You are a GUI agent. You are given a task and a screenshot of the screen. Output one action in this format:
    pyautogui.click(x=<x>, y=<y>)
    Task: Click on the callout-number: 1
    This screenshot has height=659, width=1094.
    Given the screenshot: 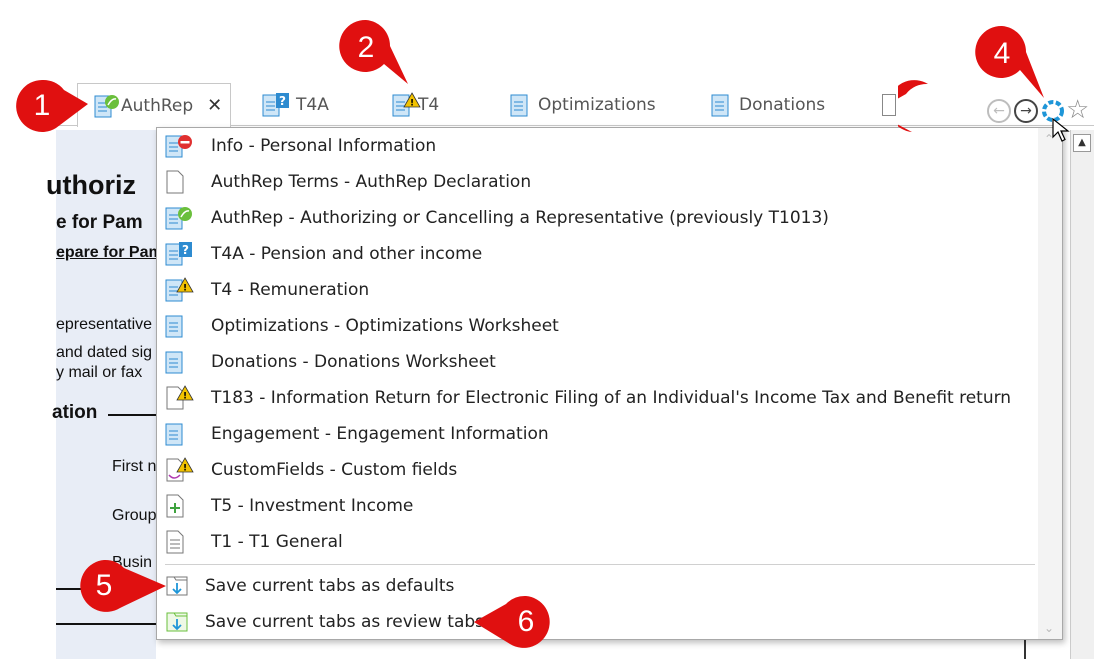 What is the action you would take?
    pyautogui.click(x=42, y=105)
    